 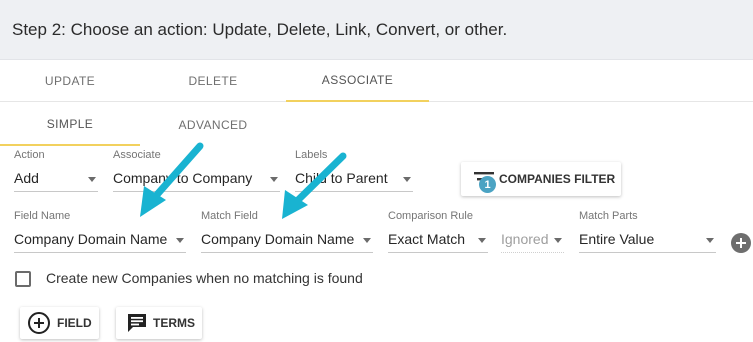 What do you see at coordinates (137, 323) in the screenshot?
I see `comment-icon` at bounding box center [137, 323].